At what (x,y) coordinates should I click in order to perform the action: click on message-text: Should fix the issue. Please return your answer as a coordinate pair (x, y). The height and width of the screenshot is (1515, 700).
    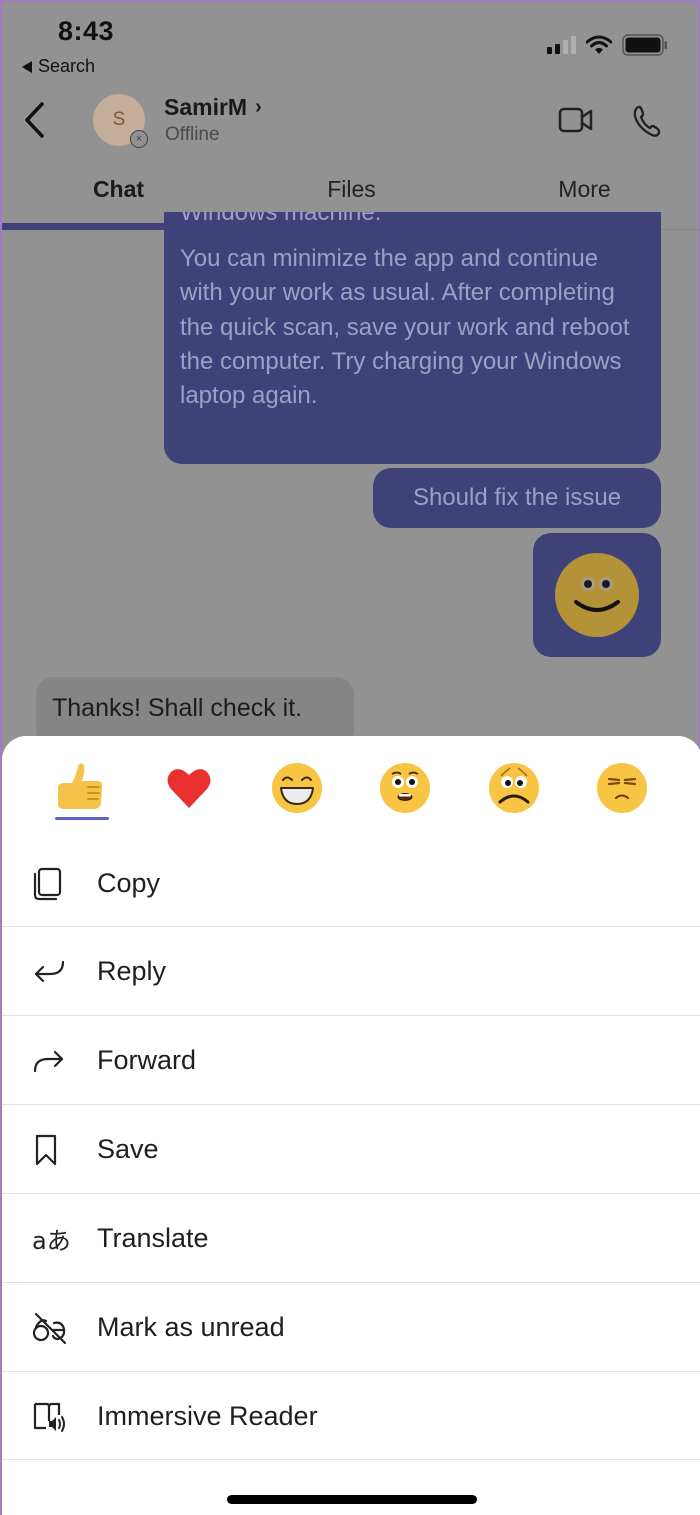
    Looking at the image, I should click on (517, 497).